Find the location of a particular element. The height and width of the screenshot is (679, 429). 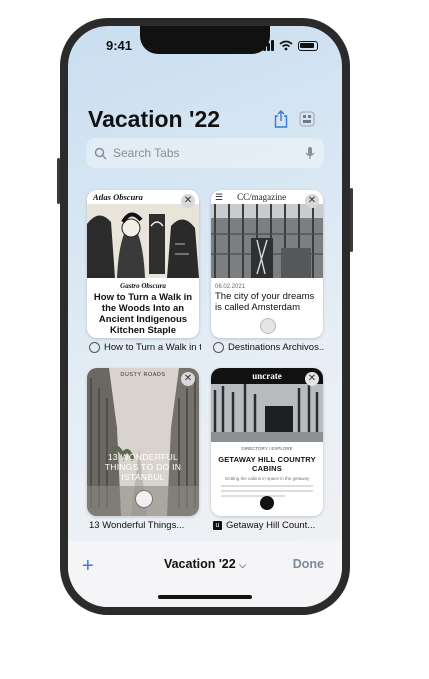

microphone-icon is located at coordinates (310, 153).